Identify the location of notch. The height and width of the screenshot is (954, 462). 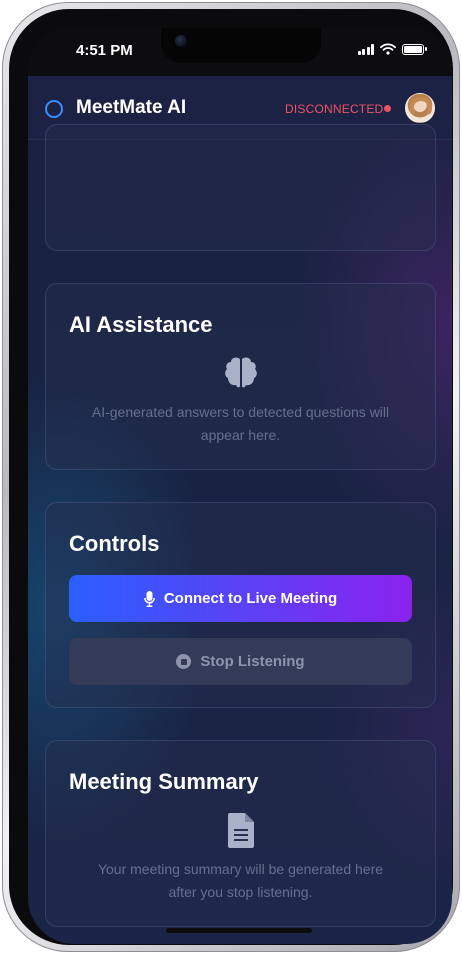
(241, 45).